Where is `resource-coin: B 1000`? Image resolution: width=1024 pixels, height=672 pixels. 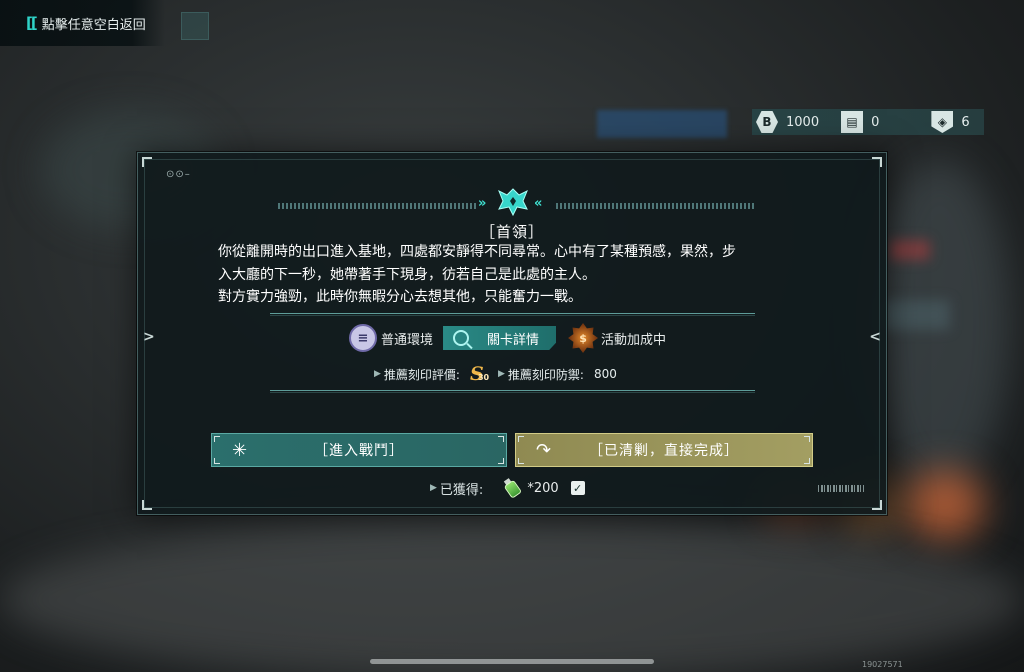 resource-coin: B 1000 is located at coordinates (787, 122).